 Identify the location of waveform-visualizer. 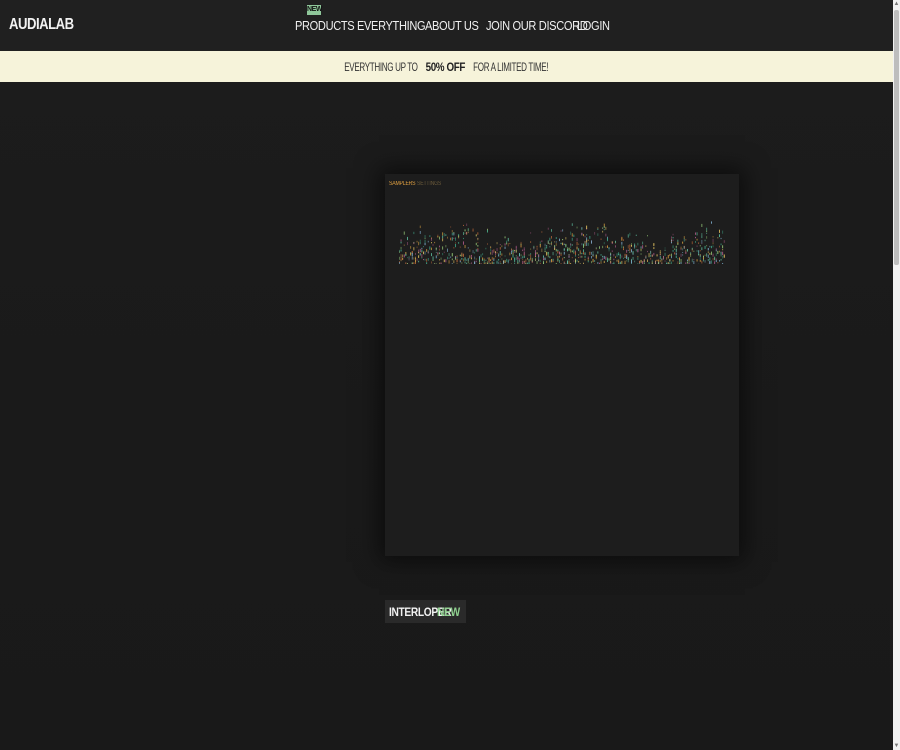
(562, 242).